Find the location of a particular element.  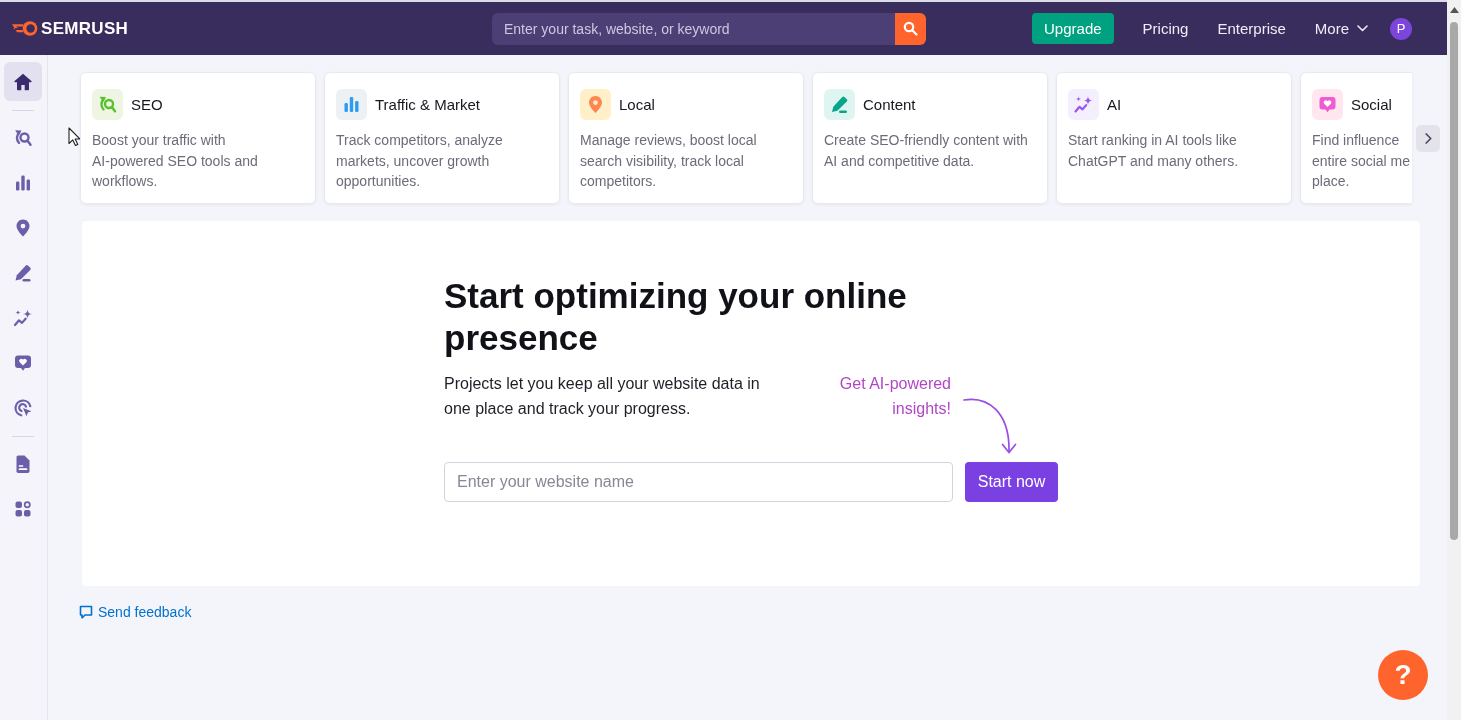

chevron-down-icon is located at coordinates (1362, 28).